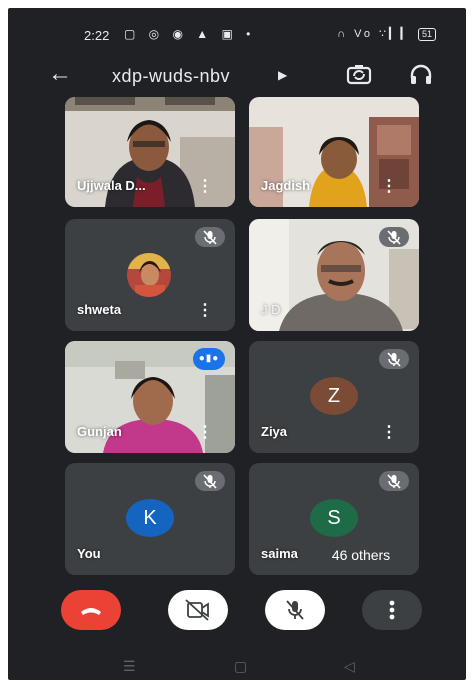 This screenshot has width=475, height=687. What do you see at coordinates (150, 397) in the screenshot?
I see `participant-tile: ●▮● Gunjan ⋮` at bounding box center [150, 397].